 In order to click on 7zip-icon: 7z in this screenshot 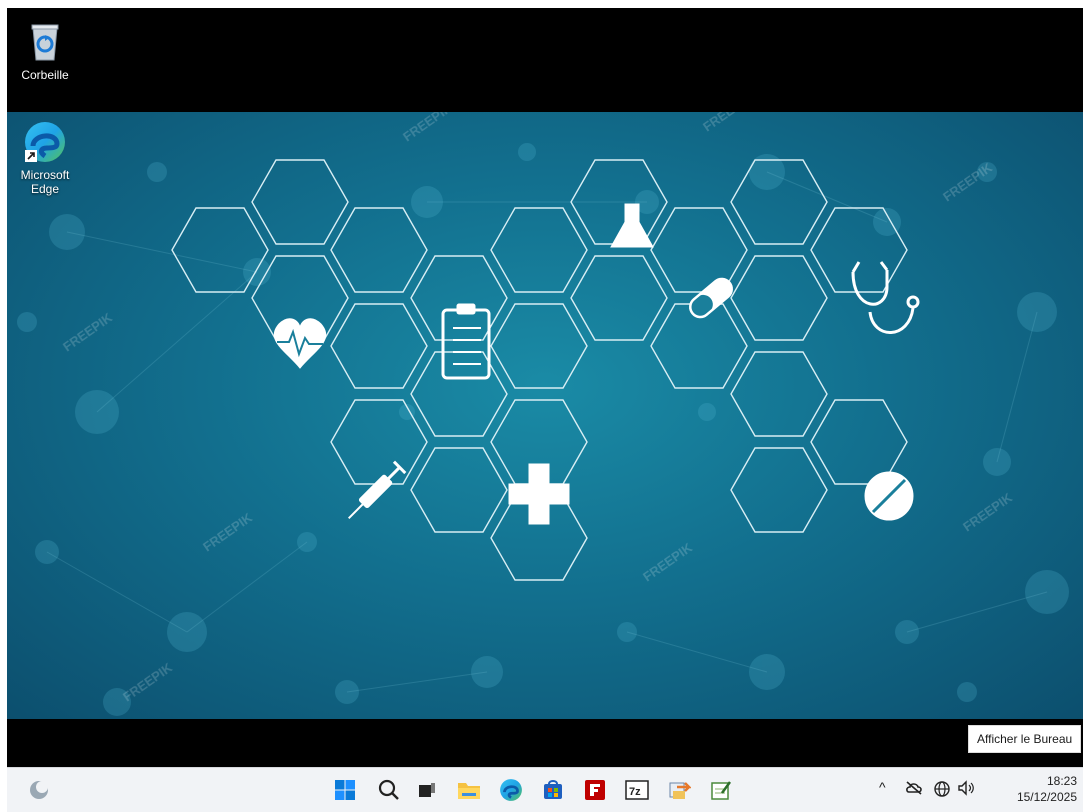, I will do `click(637, 790)`.